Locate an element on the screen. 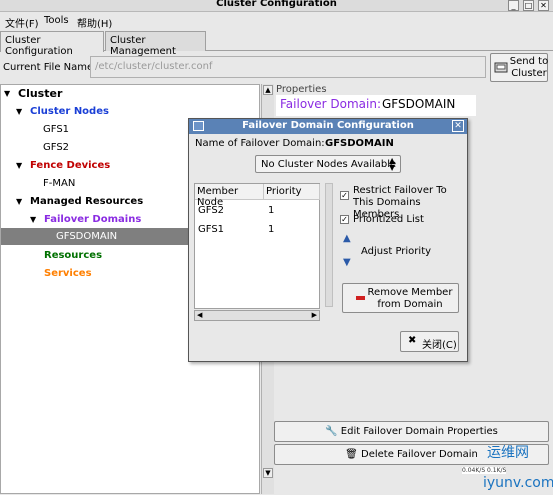 The image size is (553, 495). edit-failover-domain-button: 🔧 Edit Failover Domain Properties is located at coordinates (411, 431).